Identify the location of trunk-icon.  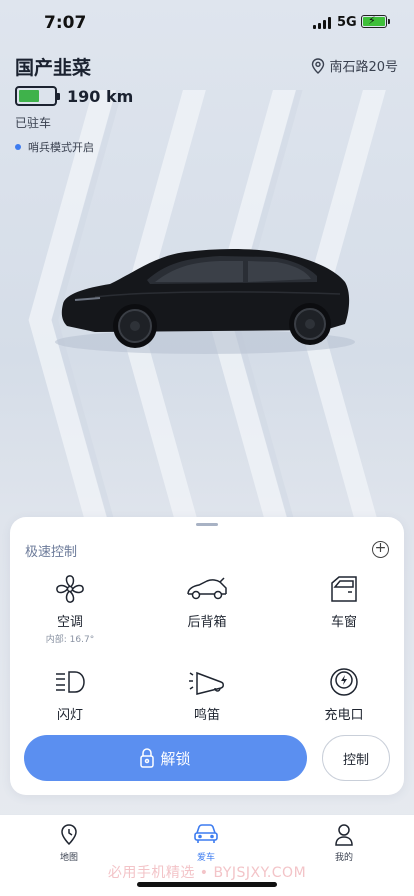
(207, 588).